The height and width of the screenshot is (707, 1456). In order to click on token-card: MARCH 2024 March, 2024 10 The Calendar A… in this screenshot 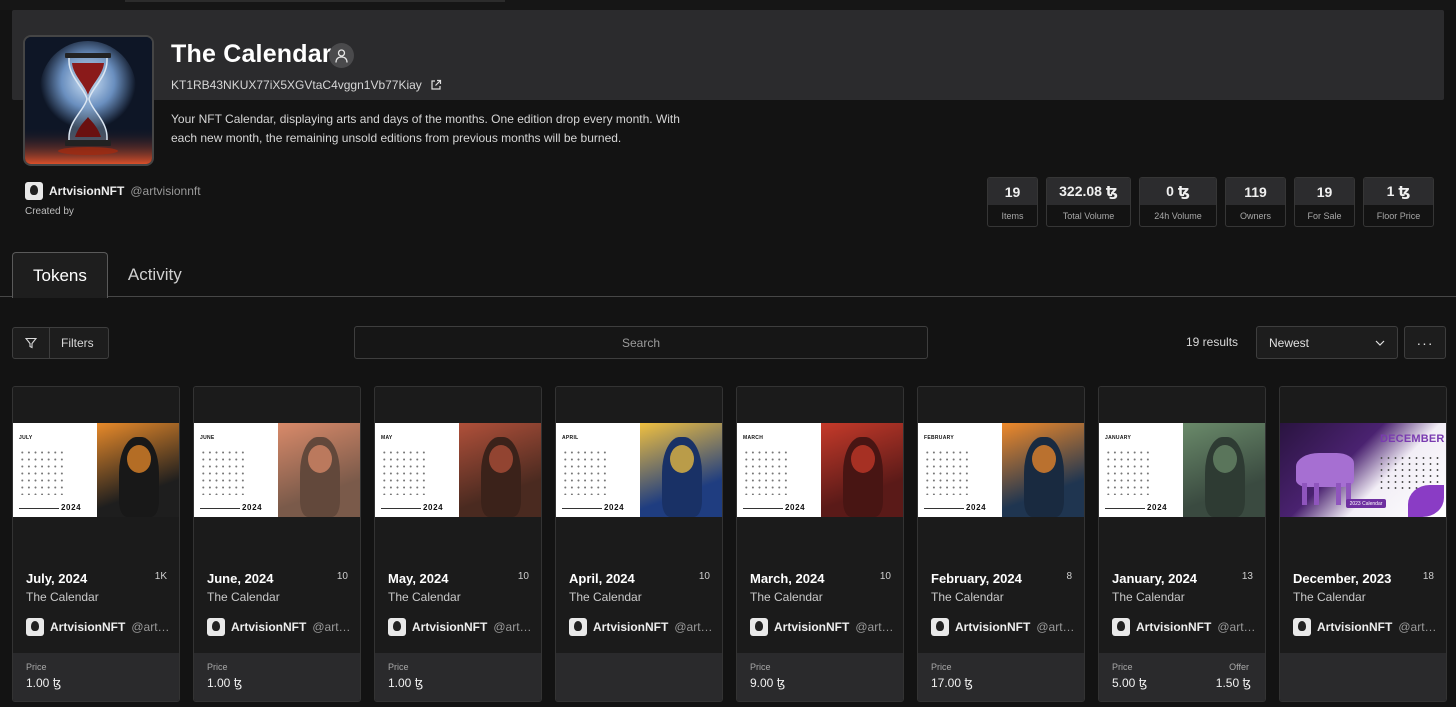, I will do `click(820, 544)`.